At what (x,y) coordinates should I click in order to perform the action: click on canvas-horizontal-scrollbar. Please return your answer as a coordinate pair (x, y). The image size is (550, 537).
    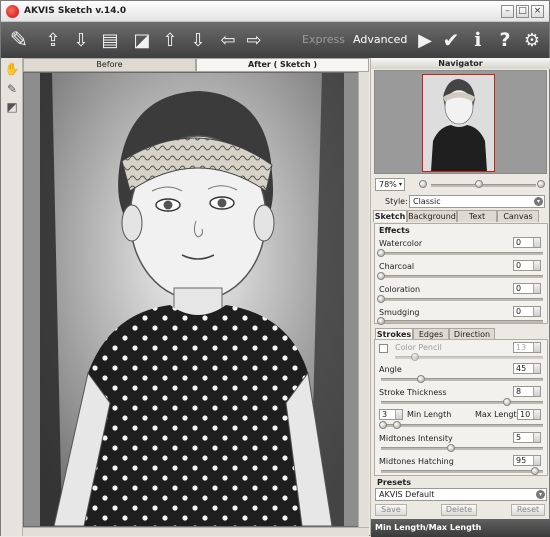
    Looking at the image, I should click on (196, 531).